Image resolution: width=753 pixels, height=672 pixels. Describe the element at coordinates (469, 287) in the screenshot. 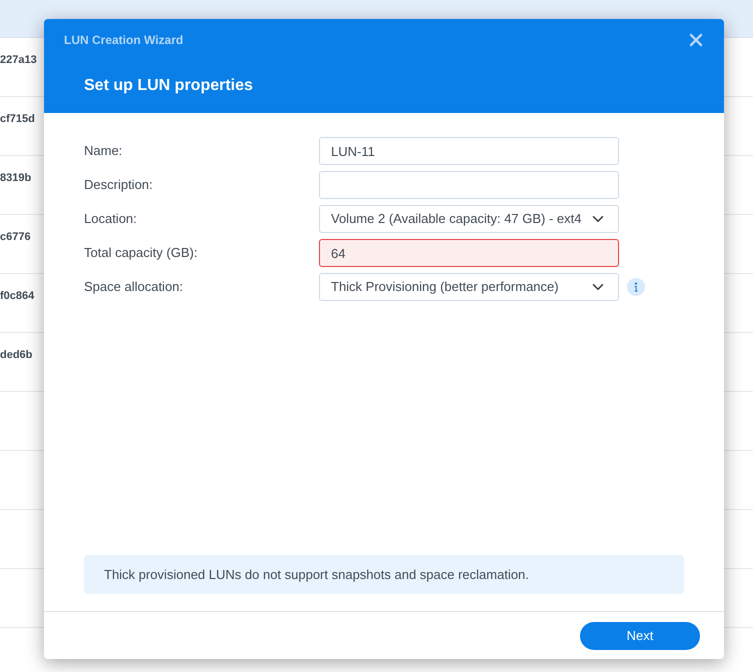

I see `dropdown-field: Thick Provisioning (better performance)` at that location.